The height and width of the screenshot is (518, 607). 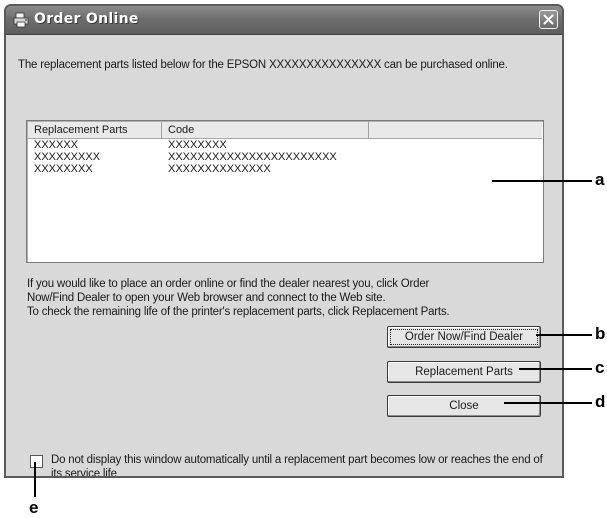 What do you see at coordinates (600, 333) in the screenshot?
I see `callout-b-label: b` at bounding box center [600, 333].